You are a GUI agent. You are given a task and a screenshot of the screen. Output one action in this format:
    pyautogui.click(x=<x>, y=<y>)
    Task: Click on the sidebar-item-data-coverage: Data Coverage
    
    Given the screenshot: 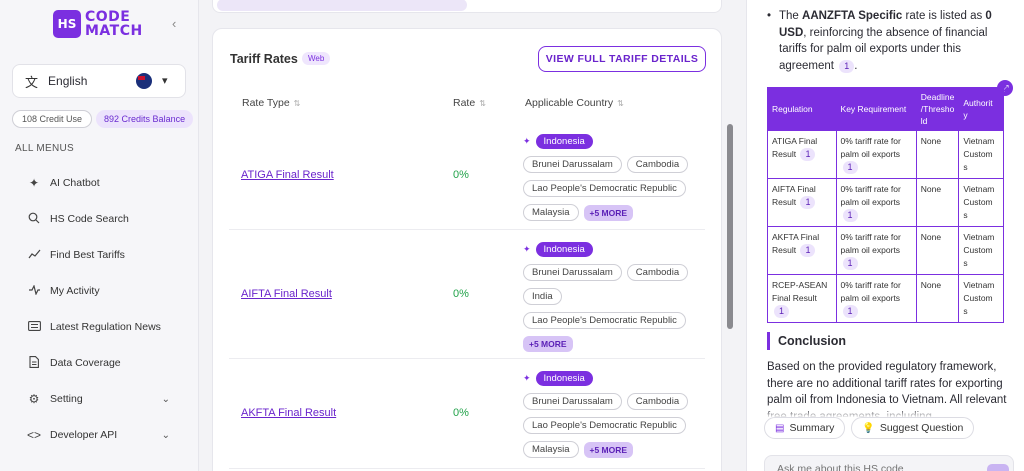 What is the action you would take?
    pyautogui.click(x=102, y=363)
    